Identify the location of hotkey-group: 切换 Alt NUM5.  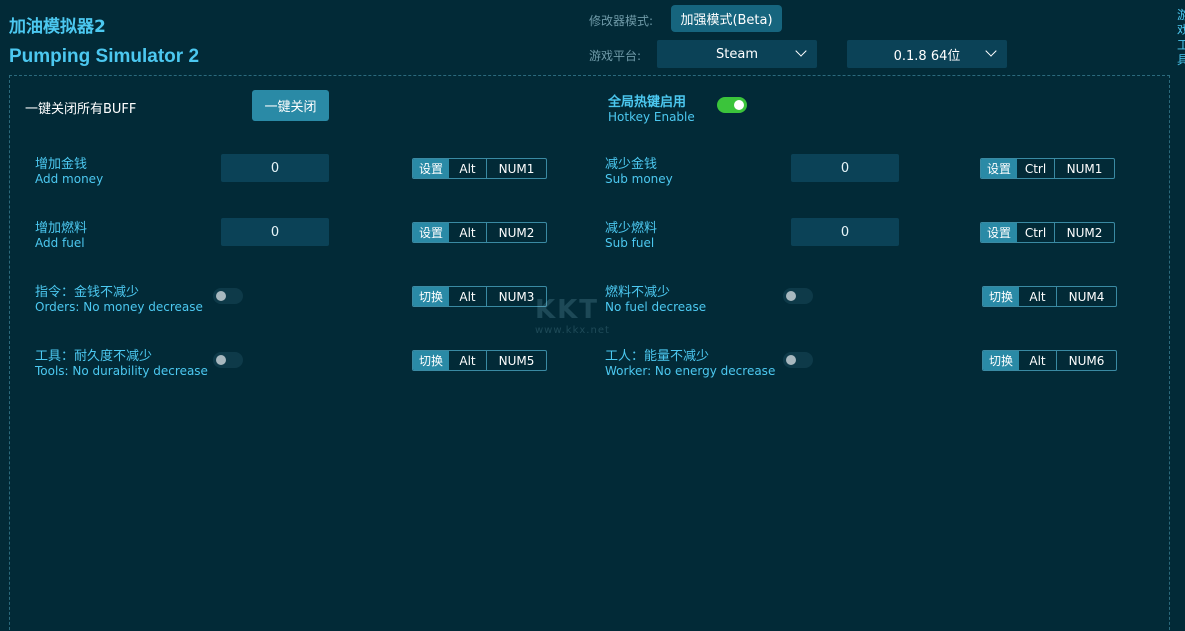
(479, 360).